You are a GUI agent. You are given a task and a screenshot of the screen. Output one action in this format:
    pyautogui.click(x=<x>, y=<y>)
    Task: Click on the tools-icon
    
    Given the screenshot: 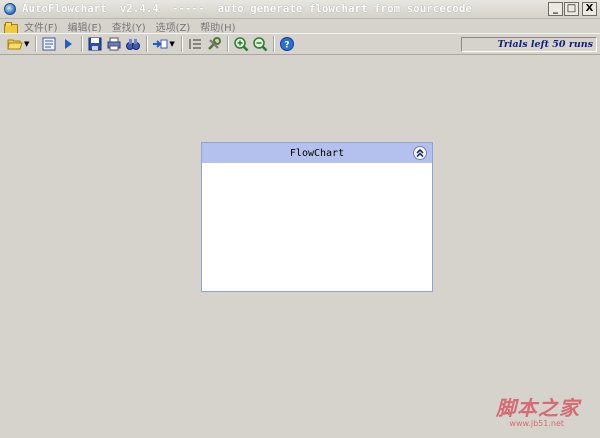 What is the action you would take?
    pyautogui.click(x=214, y=43)
    